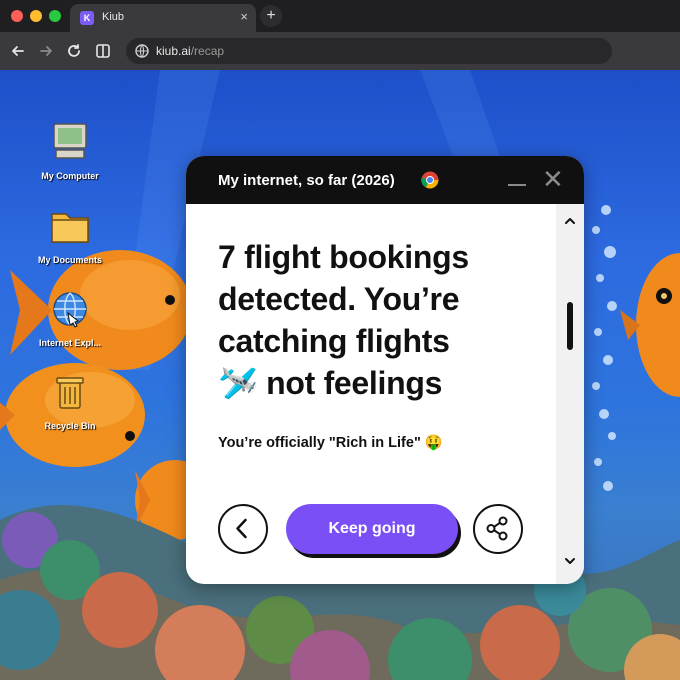 The width and height of the screenshot is (680, 680). What do you see at coordinates (570, 221) in the screenshot?
I see `scroll-up-chevron-icon` at bounding box center [570, 221].